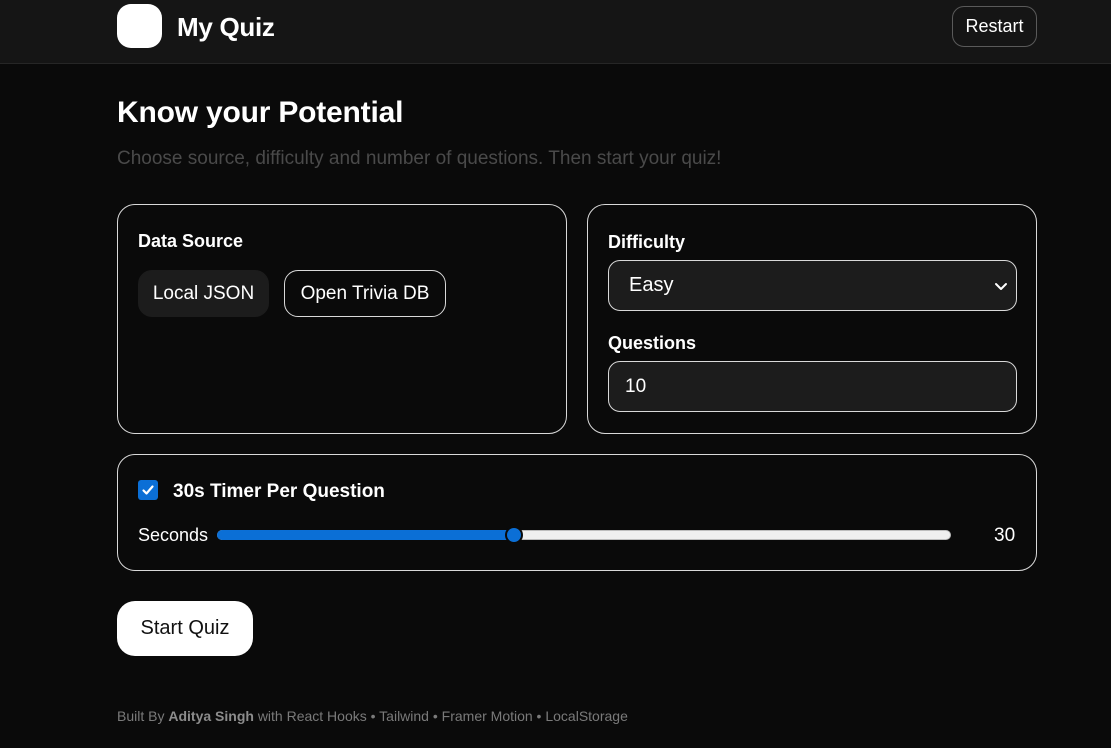  What do you see at coordinates (514, 535) in the screenshot?
I see `slider-thumb` at bounding box center [514, 535].